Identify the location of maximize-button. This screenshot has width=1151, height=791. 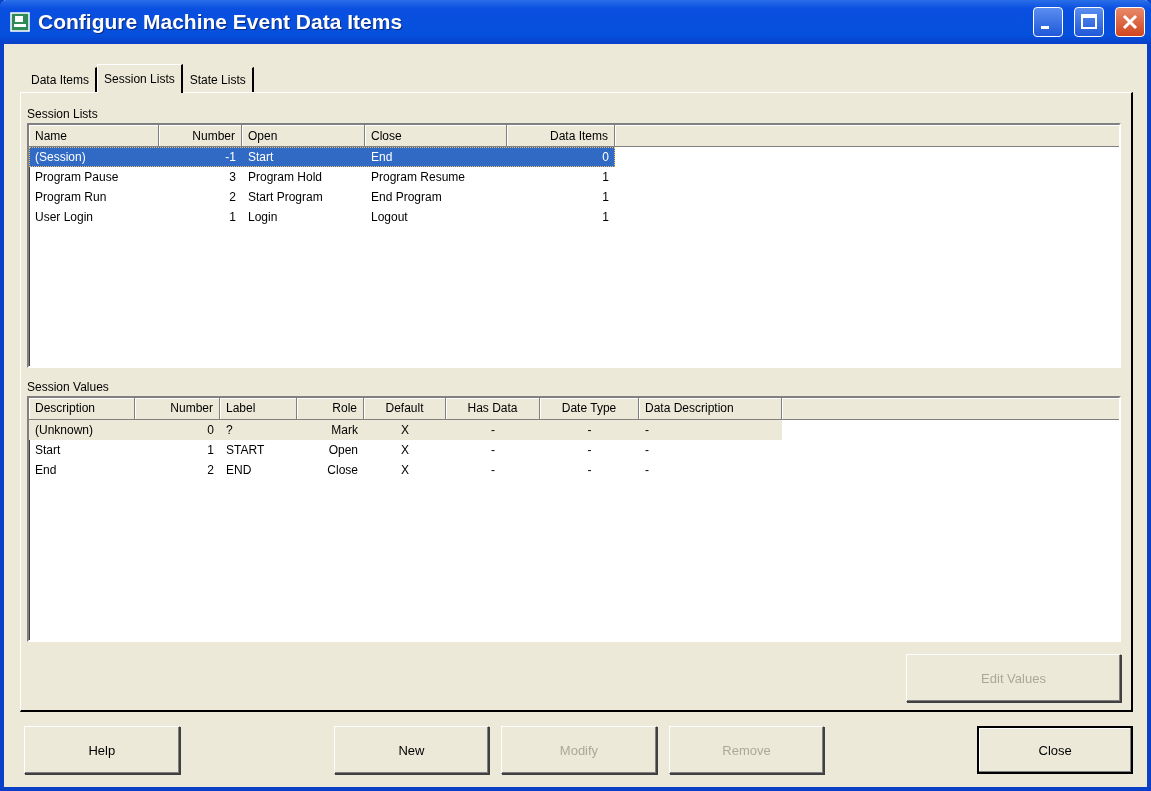
(1089, 22).